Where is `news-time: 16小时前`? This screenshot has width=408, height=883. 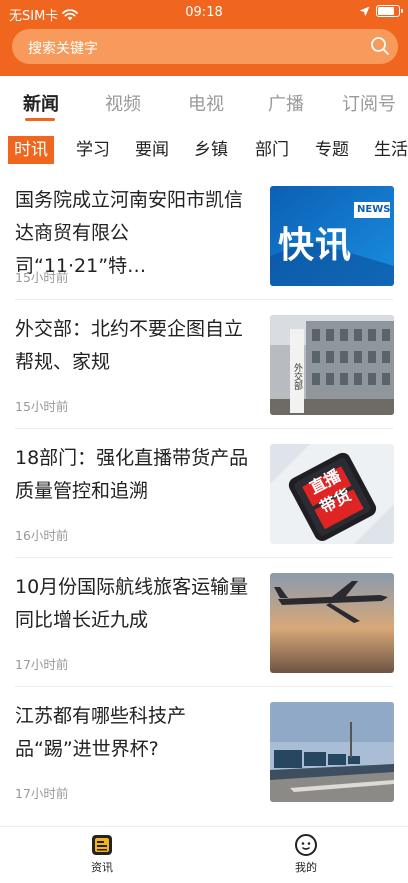 news-time: 16小时前 is located at coordinates (42, 535).